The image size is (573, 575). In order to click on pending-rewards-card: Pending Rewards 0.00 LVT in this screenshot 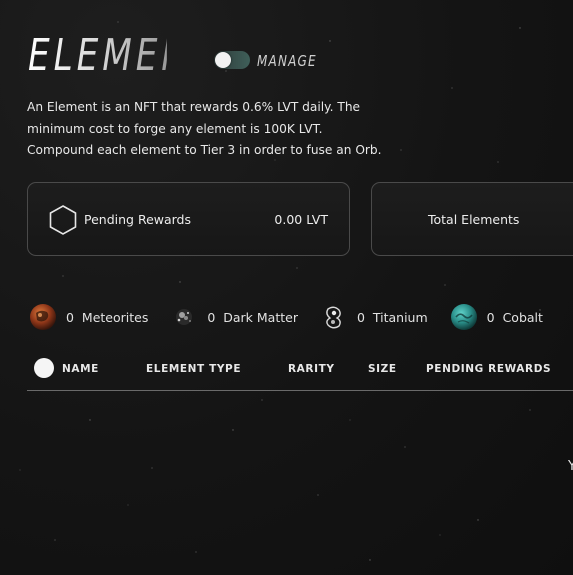, I will do `click(188, 219)`.